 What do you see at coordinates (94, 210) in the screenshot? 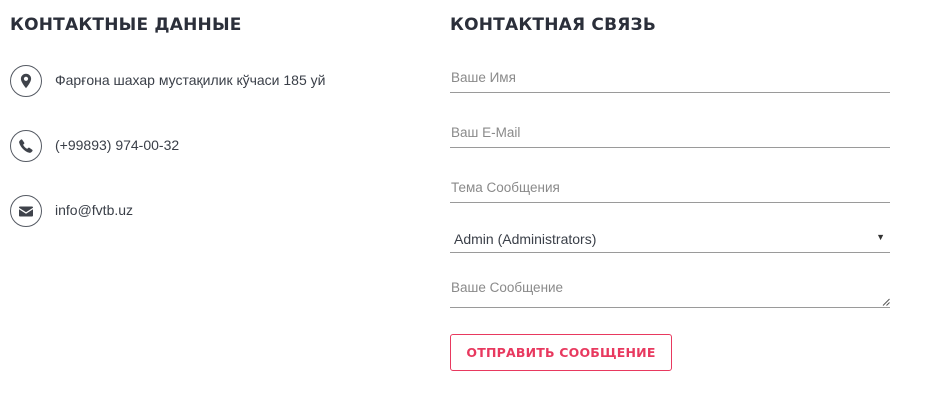
I see `email-text: info@fvtb.uz` at bounding box center [94, 210].